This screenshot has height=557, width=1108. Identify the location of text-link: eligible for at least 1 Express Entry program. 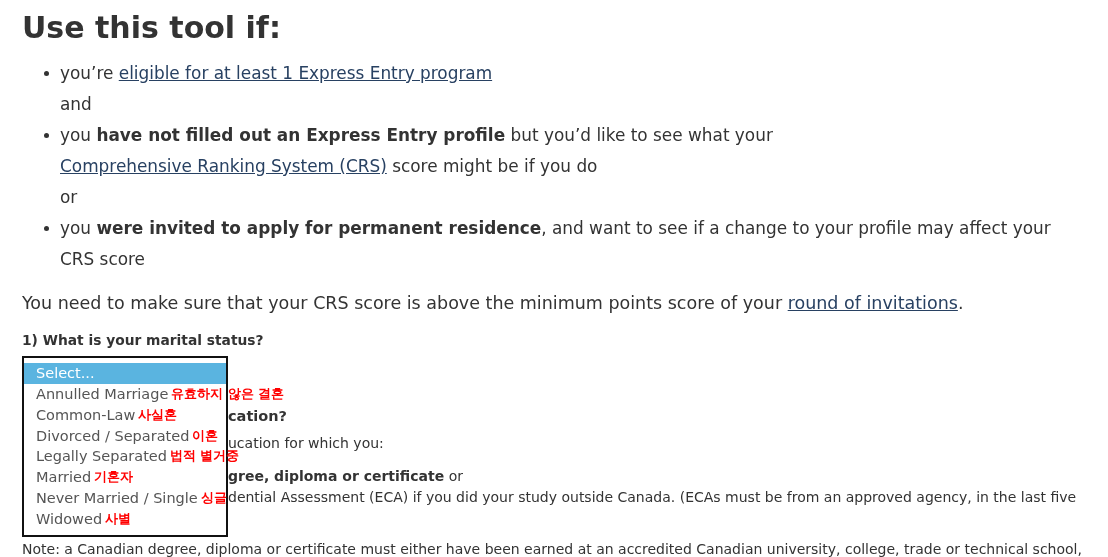
(305, 72).